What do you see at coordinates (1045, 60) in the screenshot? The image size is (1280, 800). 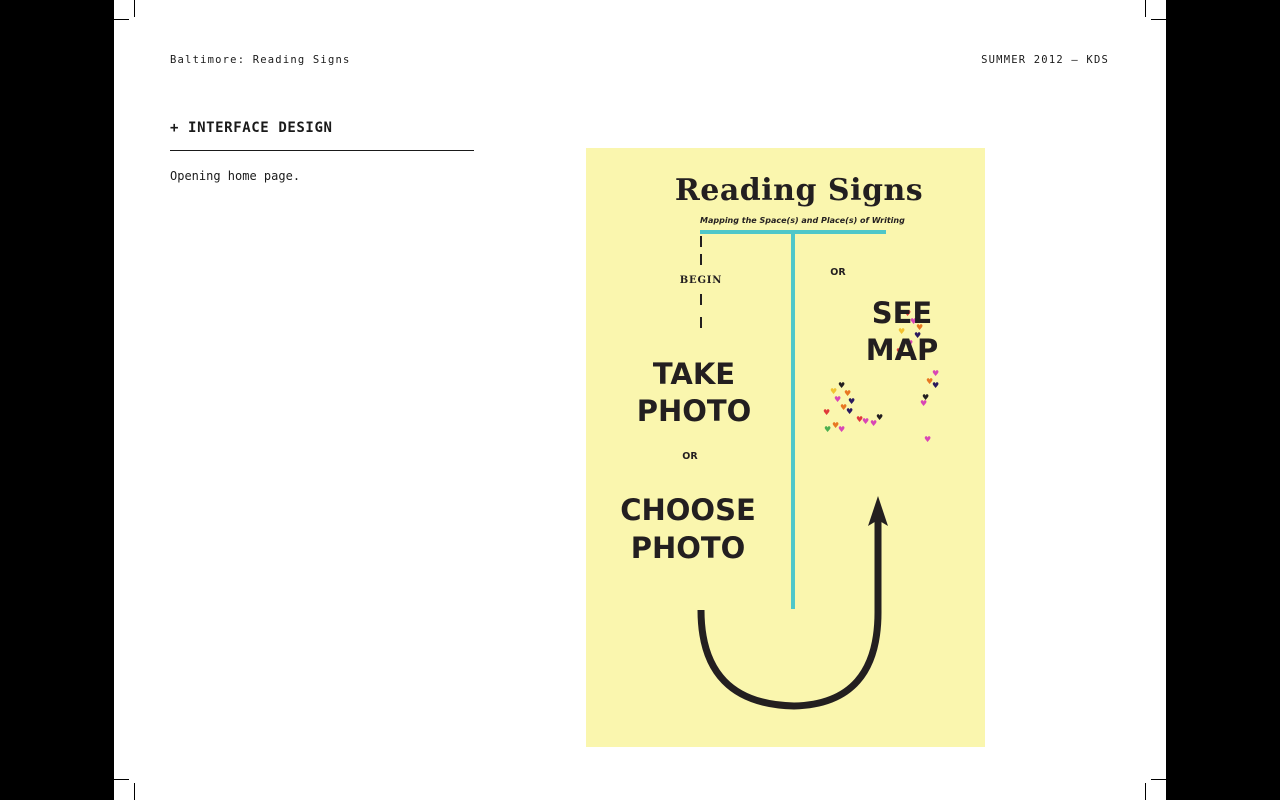 I see `running-header-date: SUMMER 2012 – KDS` at bounding box center [1045, 60].